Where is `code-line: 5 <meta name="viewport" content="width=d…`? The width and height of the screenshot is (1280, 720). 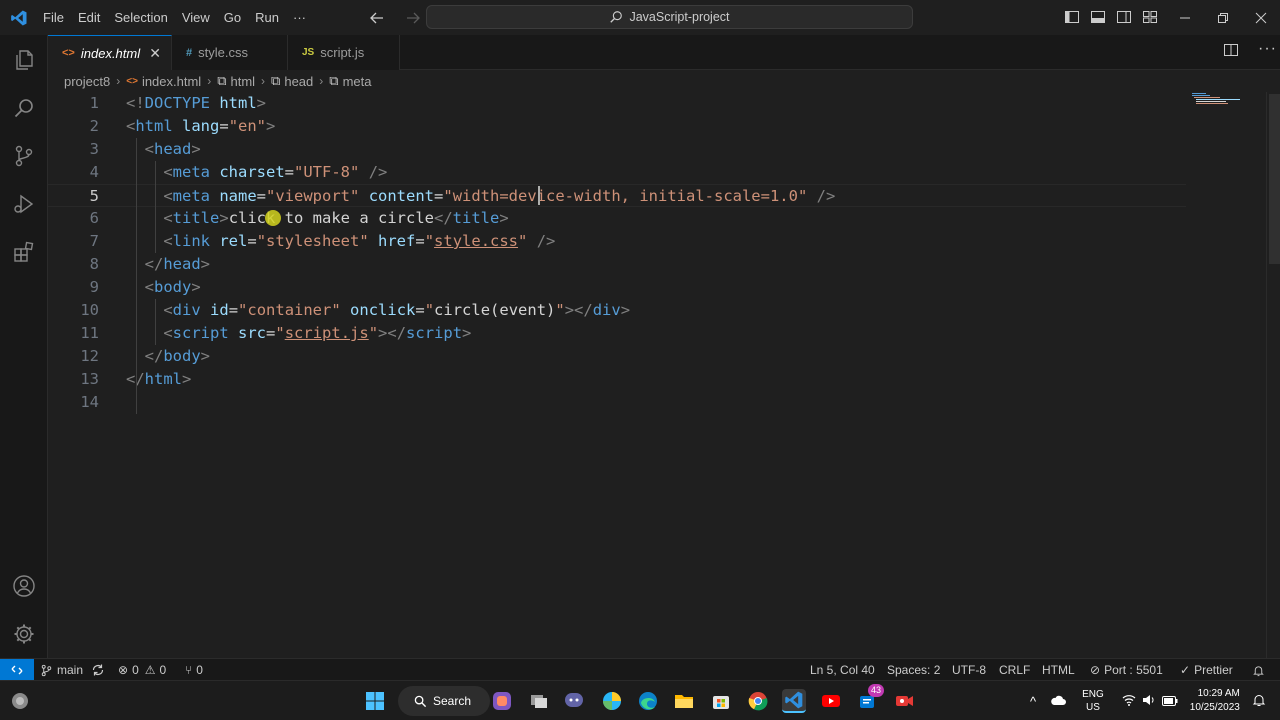
code-line: 5 <meta name="viewport" content="width=d… is located at coordinates (617, 195).